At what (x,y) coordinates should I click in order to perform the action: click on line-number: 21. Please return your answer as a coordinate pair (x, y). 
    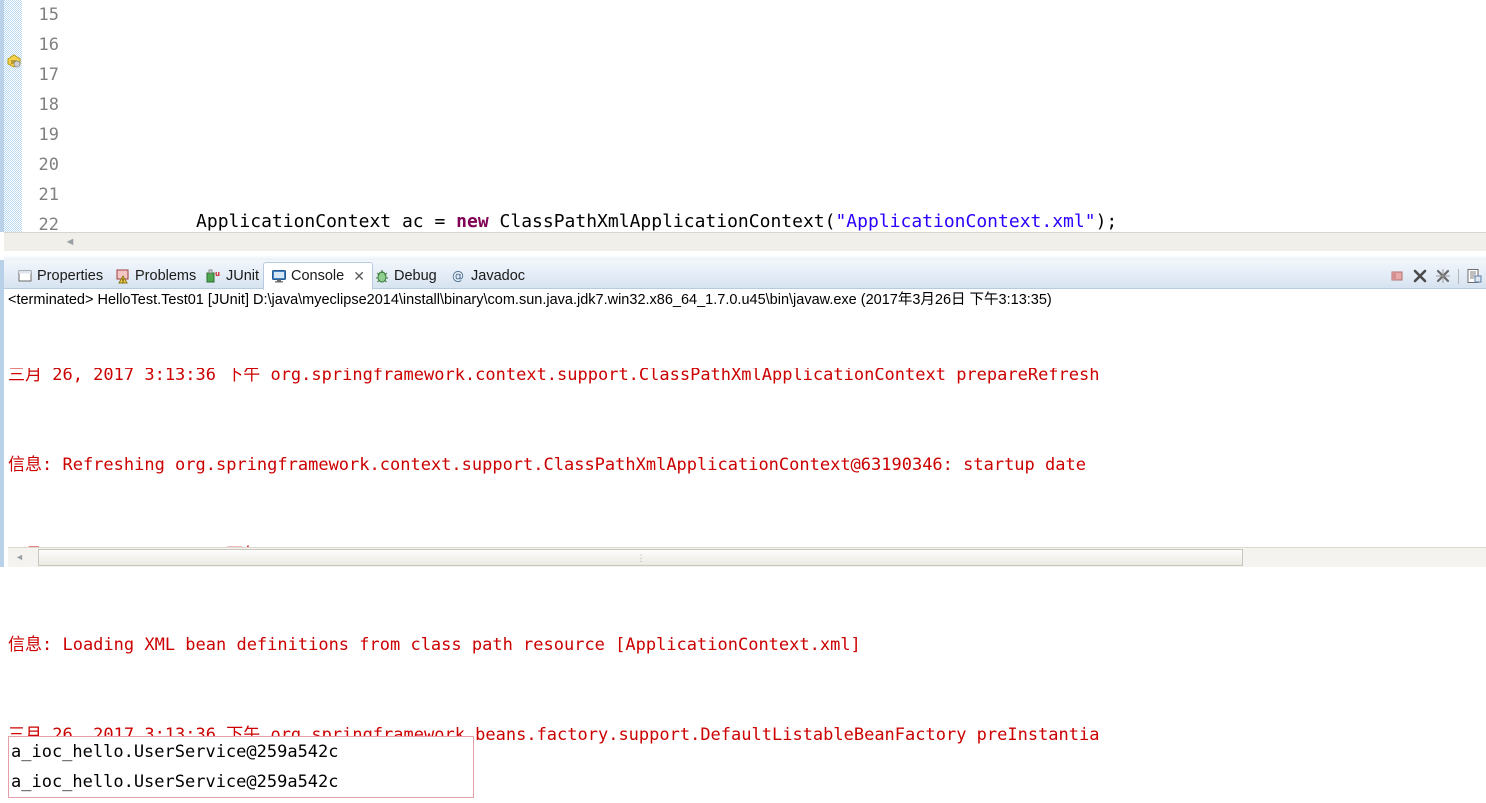
    Looking at the image, I should click on (48, 195).